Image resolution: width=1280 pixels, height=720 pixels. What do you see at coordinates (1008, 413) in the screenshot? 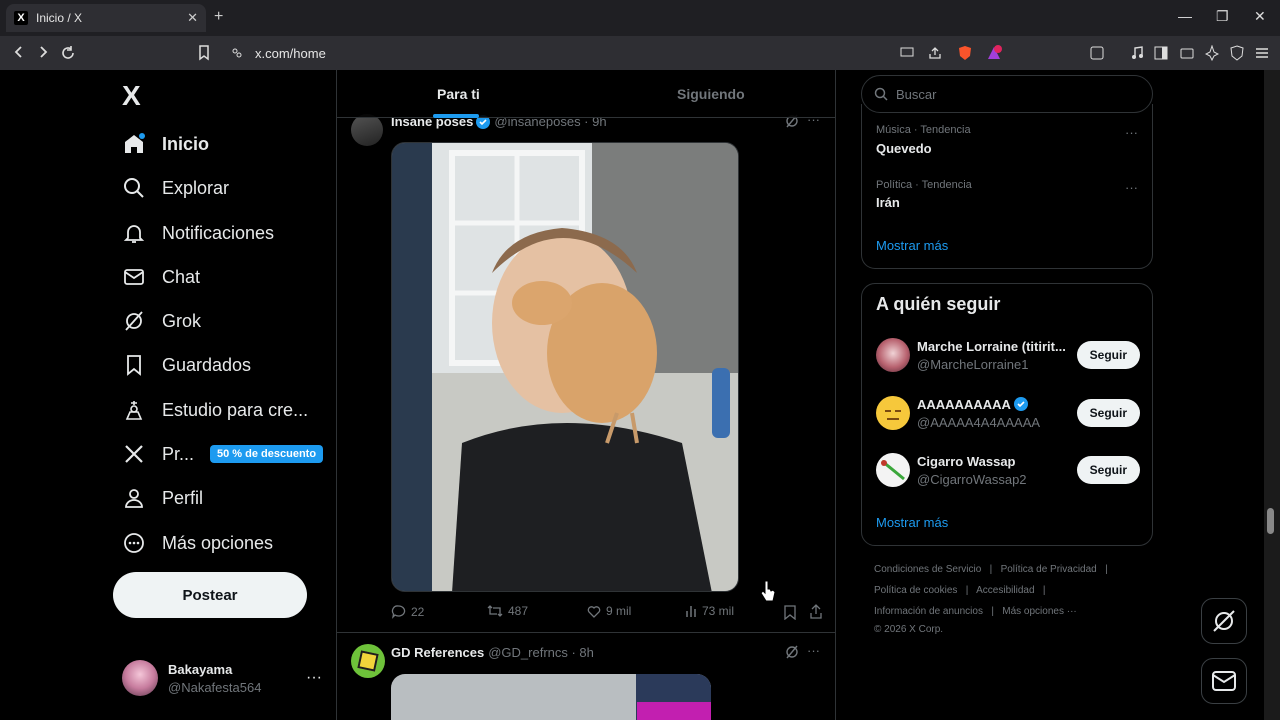
I see `follow-suggestion: AAAAAAAAAA @AAAAA4A4AAAAA Seguir` at bounding box center [1008, 413].